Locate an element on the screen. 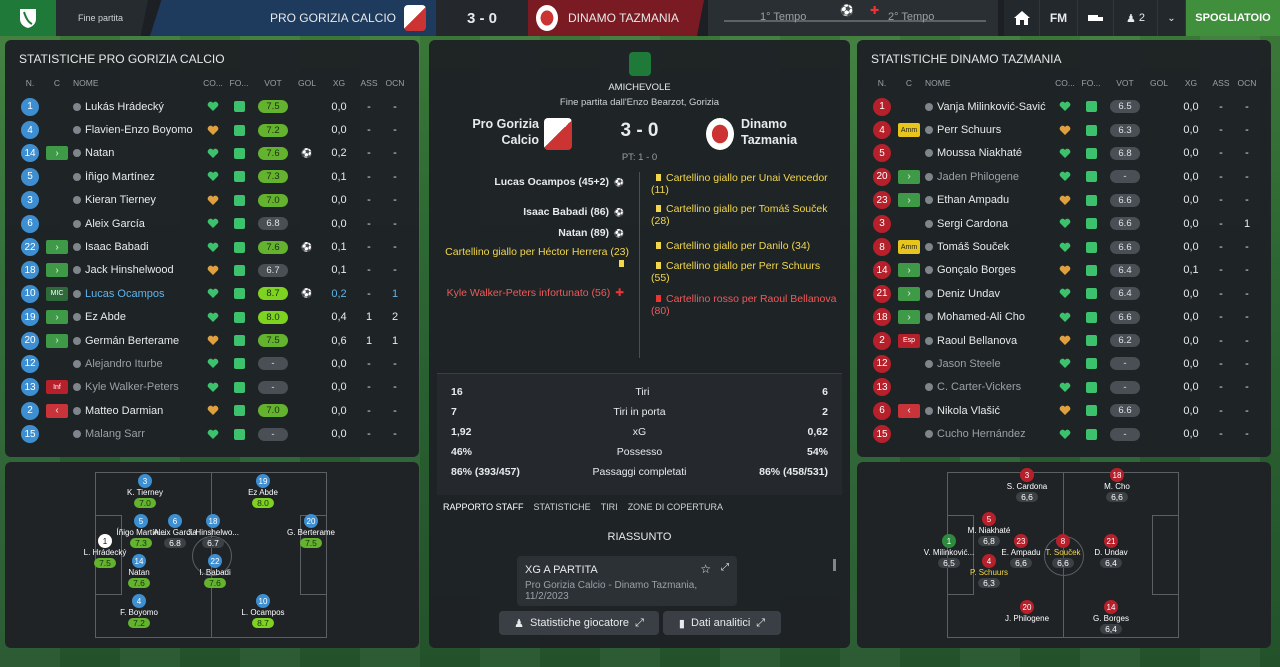  player-name: Tomáš Souček is located at coordinates (989, 247).